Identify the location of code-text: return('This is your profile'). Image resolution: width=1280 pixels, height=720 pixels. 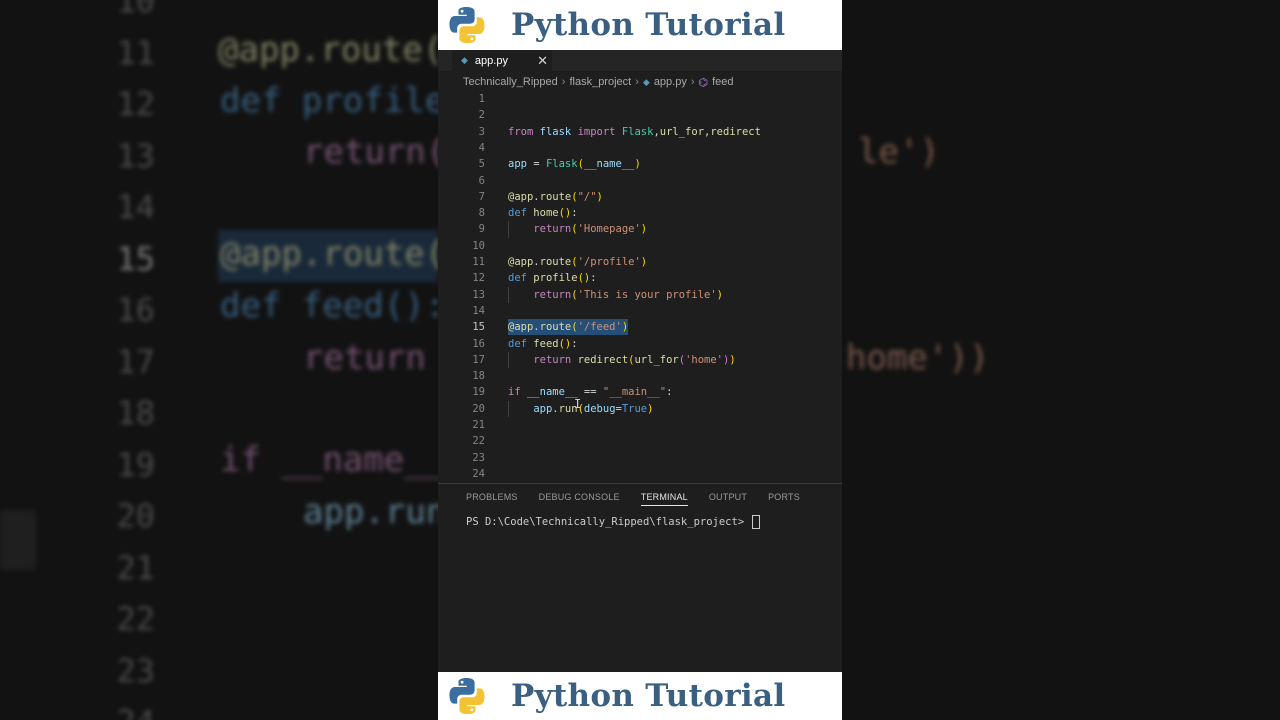
(615, 295).